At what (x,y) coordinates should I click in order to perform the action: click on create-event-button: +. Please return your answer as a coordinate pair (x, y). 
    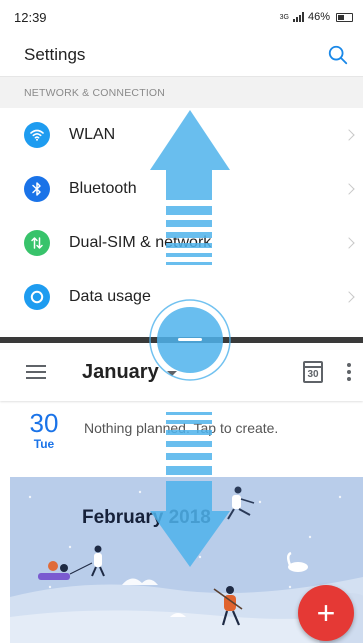
    Looking at the image, I should click on (326, 613).